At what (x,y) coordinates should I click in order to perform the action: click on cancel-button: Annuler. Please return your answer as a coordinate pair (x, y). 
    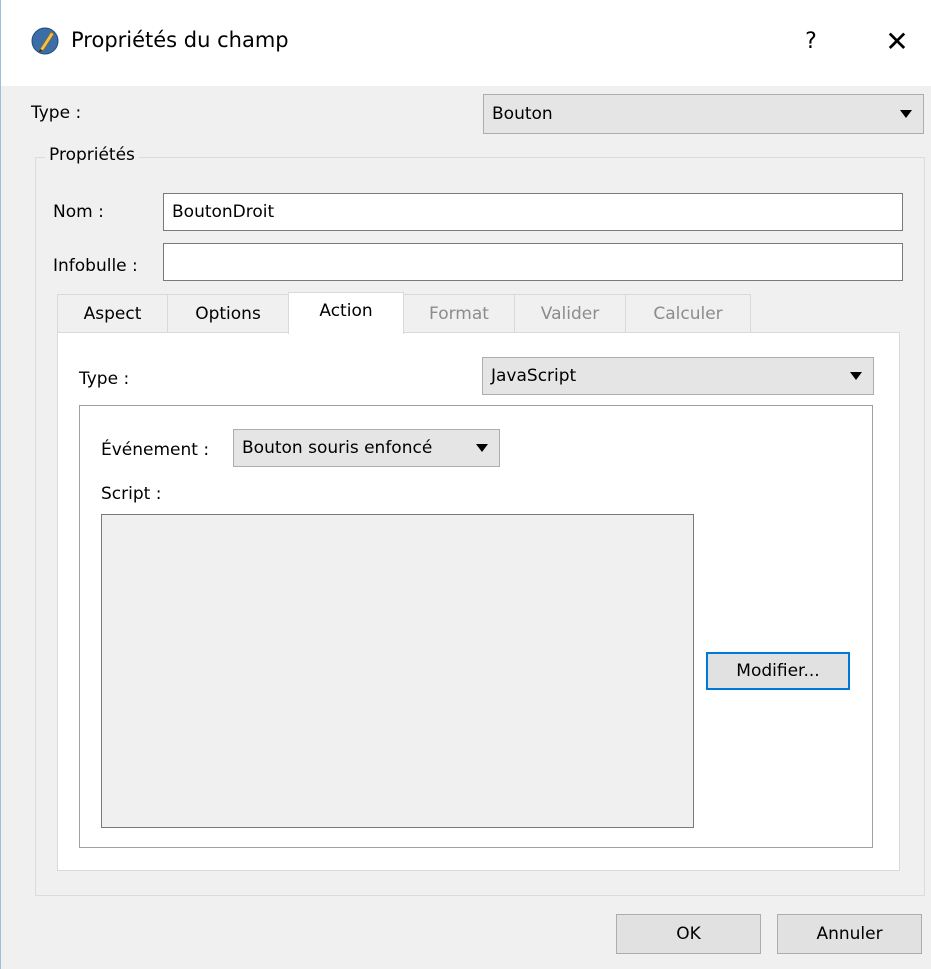
    Looking at the image, I should click on (849, 934).